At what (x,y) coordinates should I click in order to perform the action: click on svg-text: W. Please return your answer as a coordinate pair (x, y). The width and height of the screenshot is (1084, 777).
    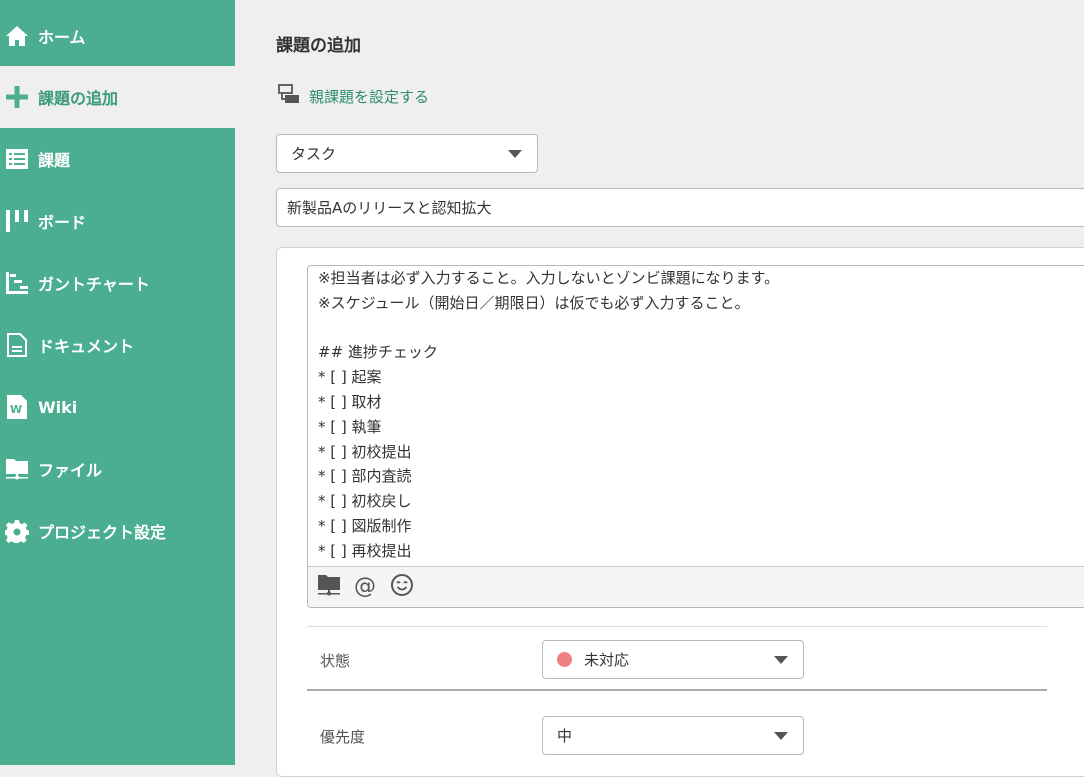
    Looking at the image, I should click on (16, 409).